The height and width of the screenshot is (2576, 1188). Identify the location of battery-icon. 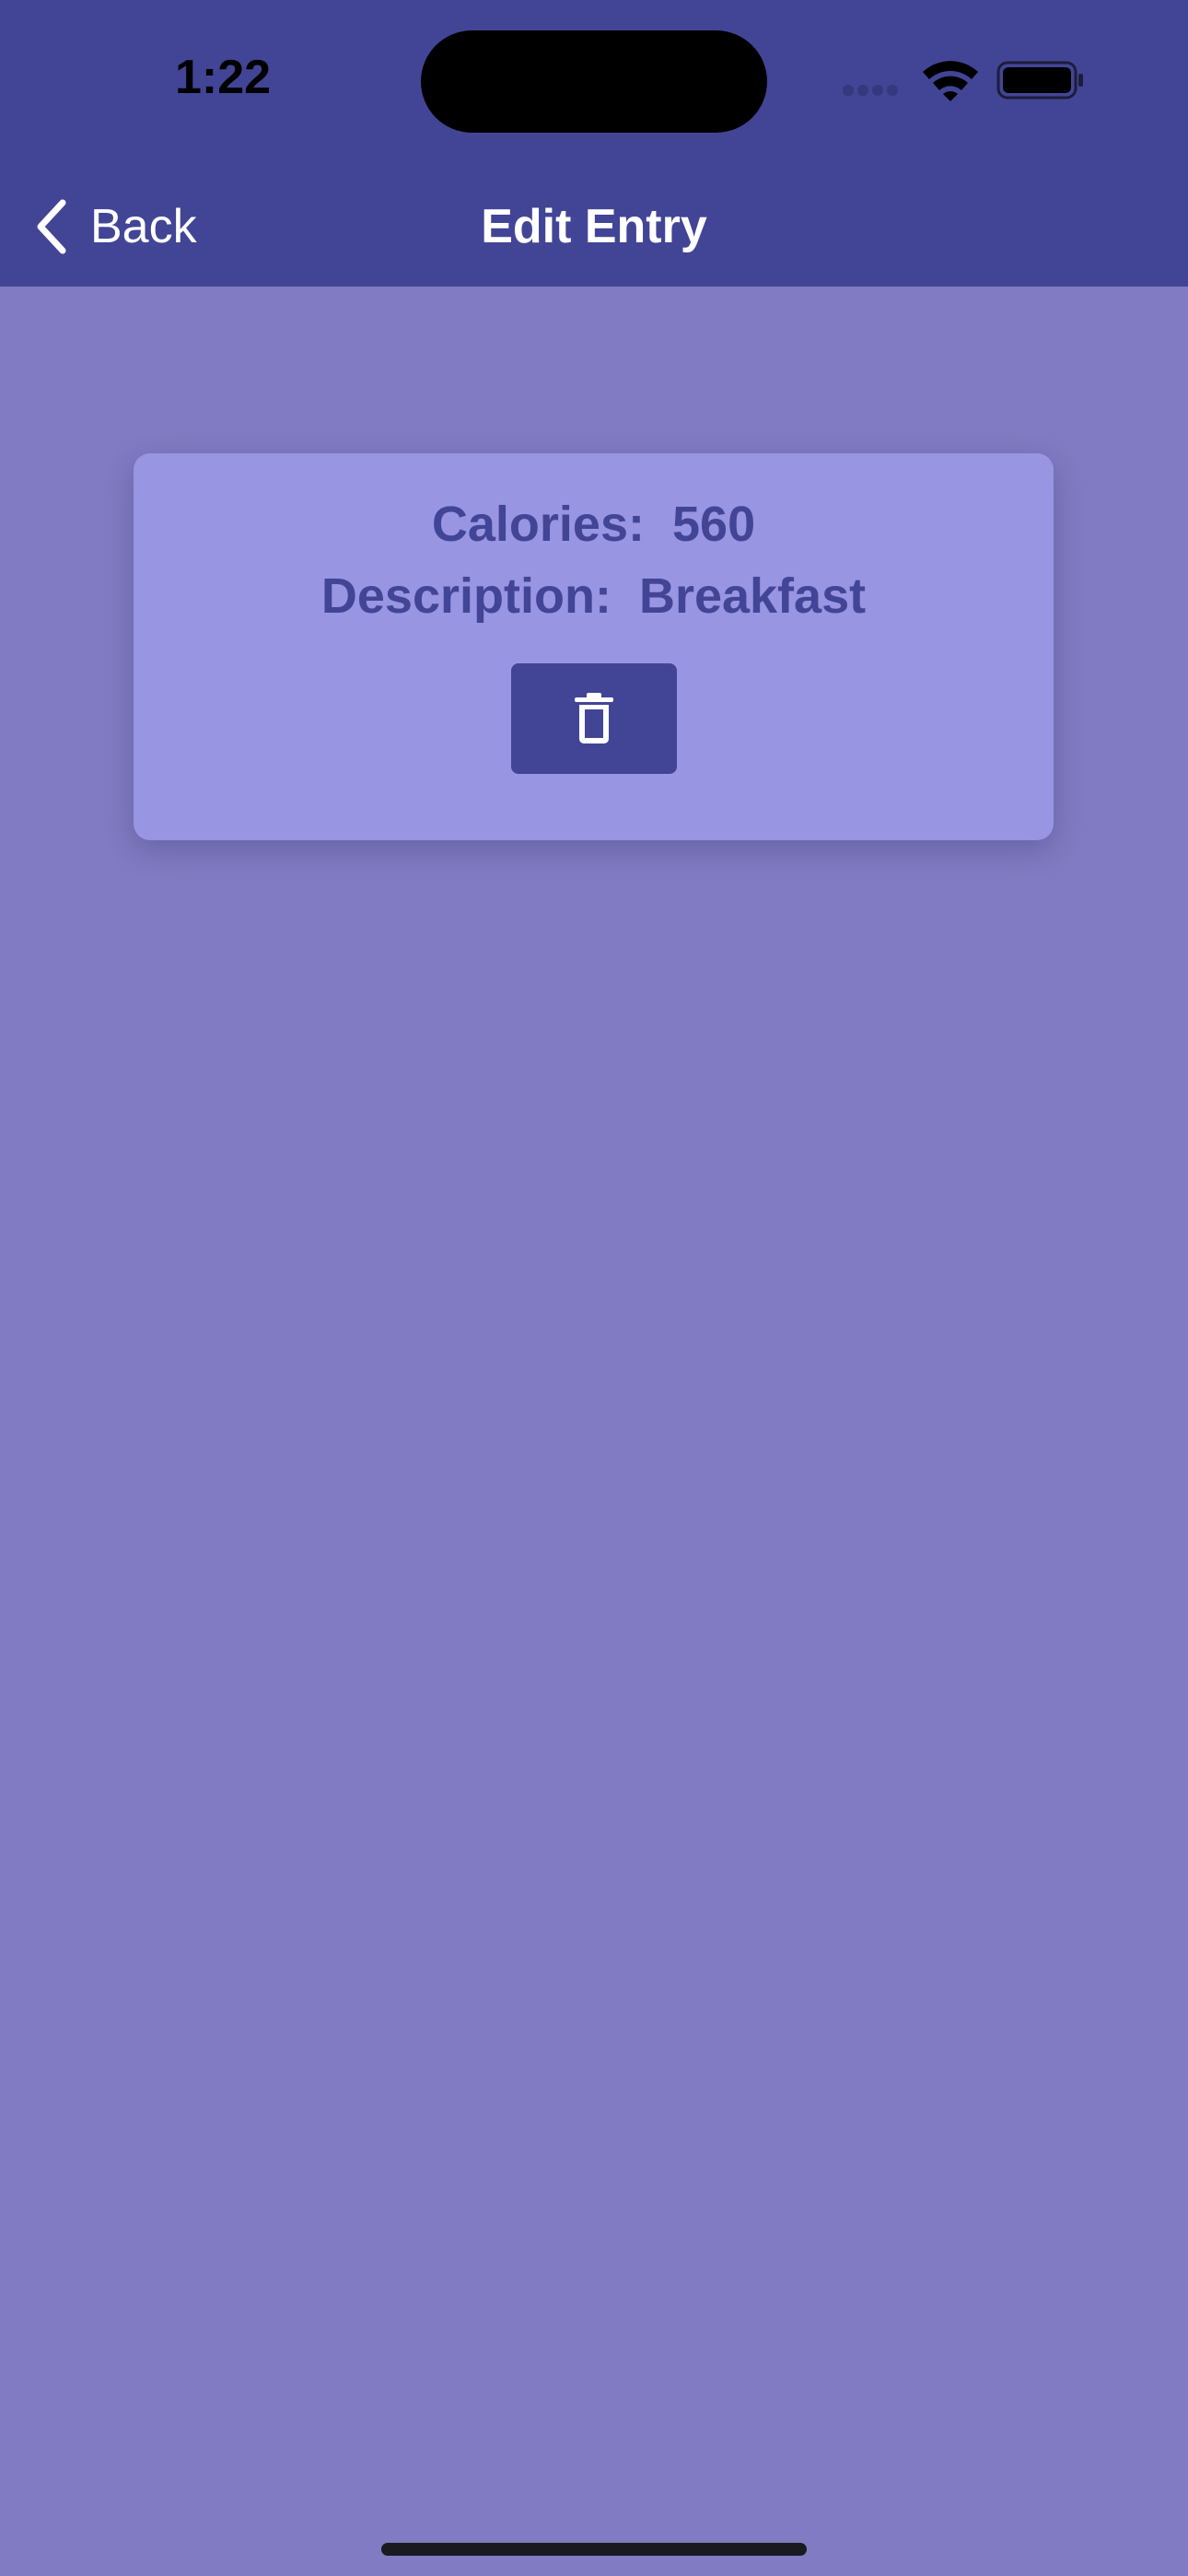
(1039, 80).